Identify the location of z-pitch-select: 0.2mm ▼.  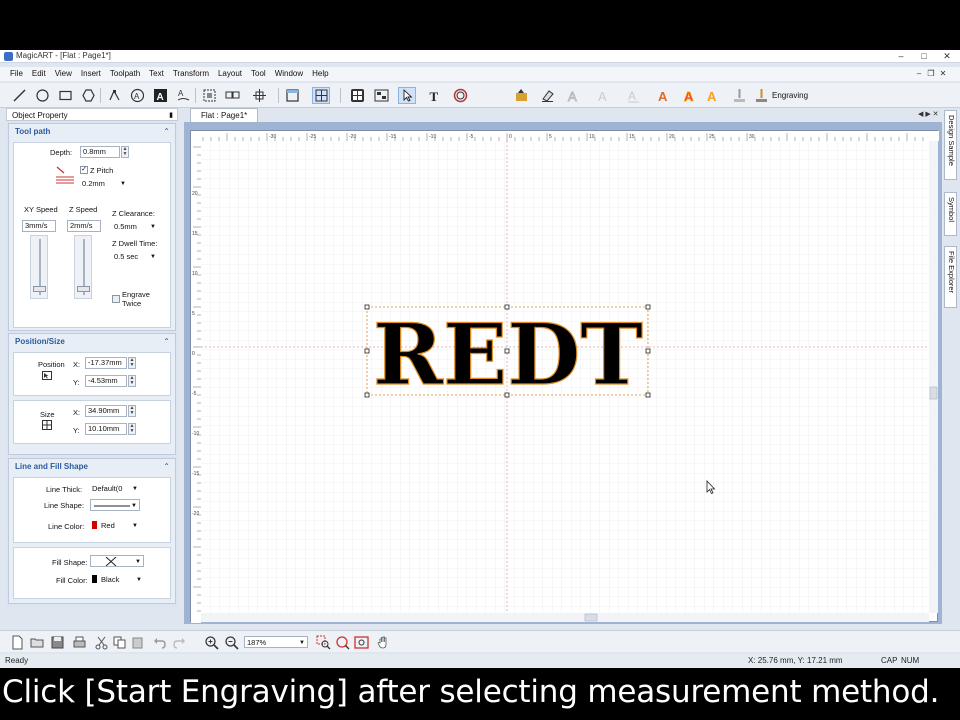
(104, 184).